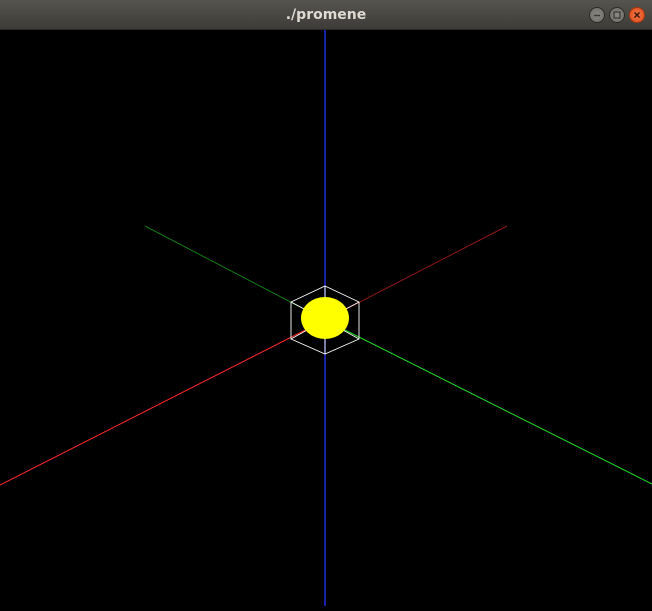 This screenshot has height=611, width=652. I want to click on yellow-sphere, so click(325, 318).